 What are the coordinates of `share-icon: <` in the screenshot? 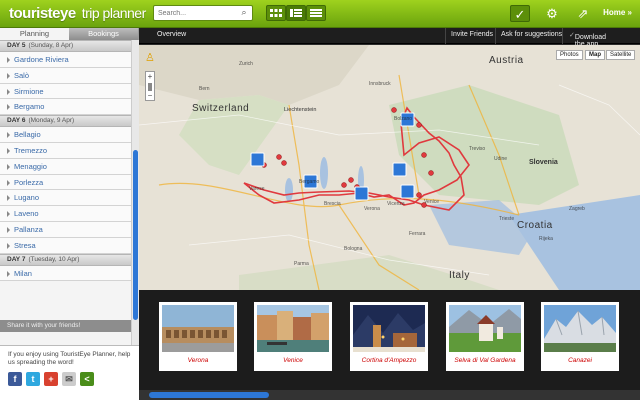 It's located at (87, 379).